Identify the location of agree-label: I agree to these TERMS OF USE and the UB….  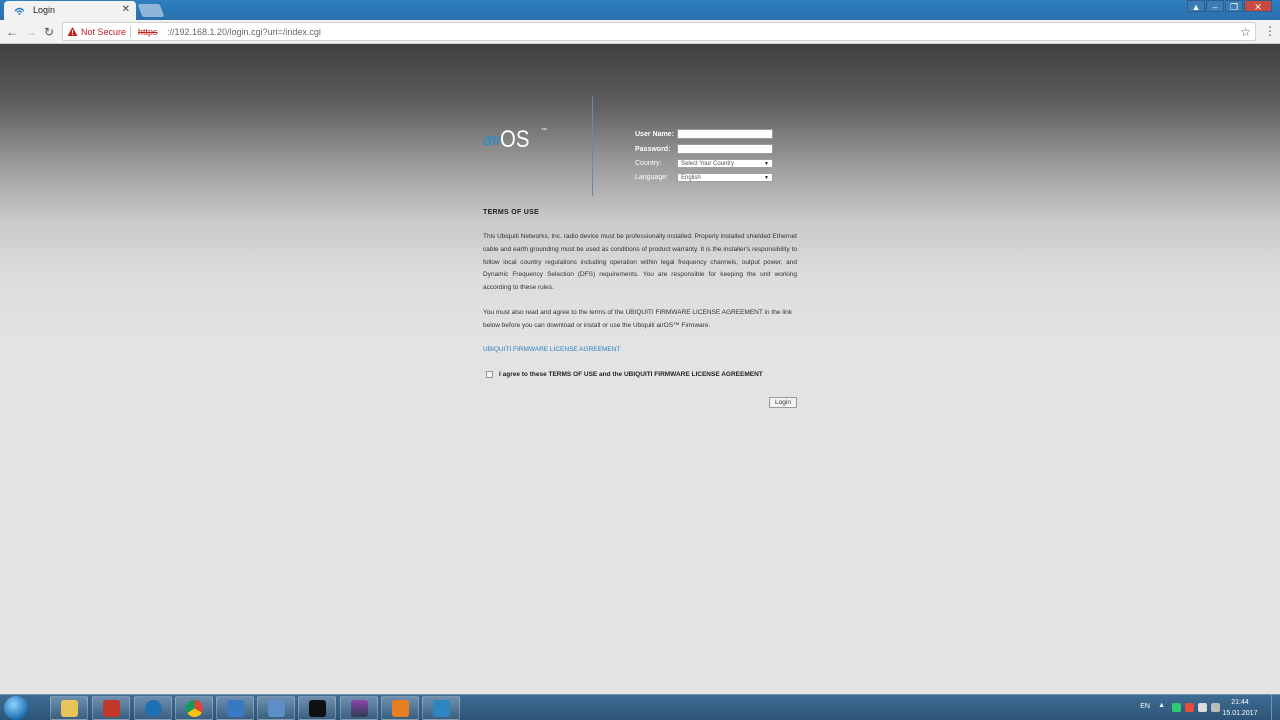
(631, 374).